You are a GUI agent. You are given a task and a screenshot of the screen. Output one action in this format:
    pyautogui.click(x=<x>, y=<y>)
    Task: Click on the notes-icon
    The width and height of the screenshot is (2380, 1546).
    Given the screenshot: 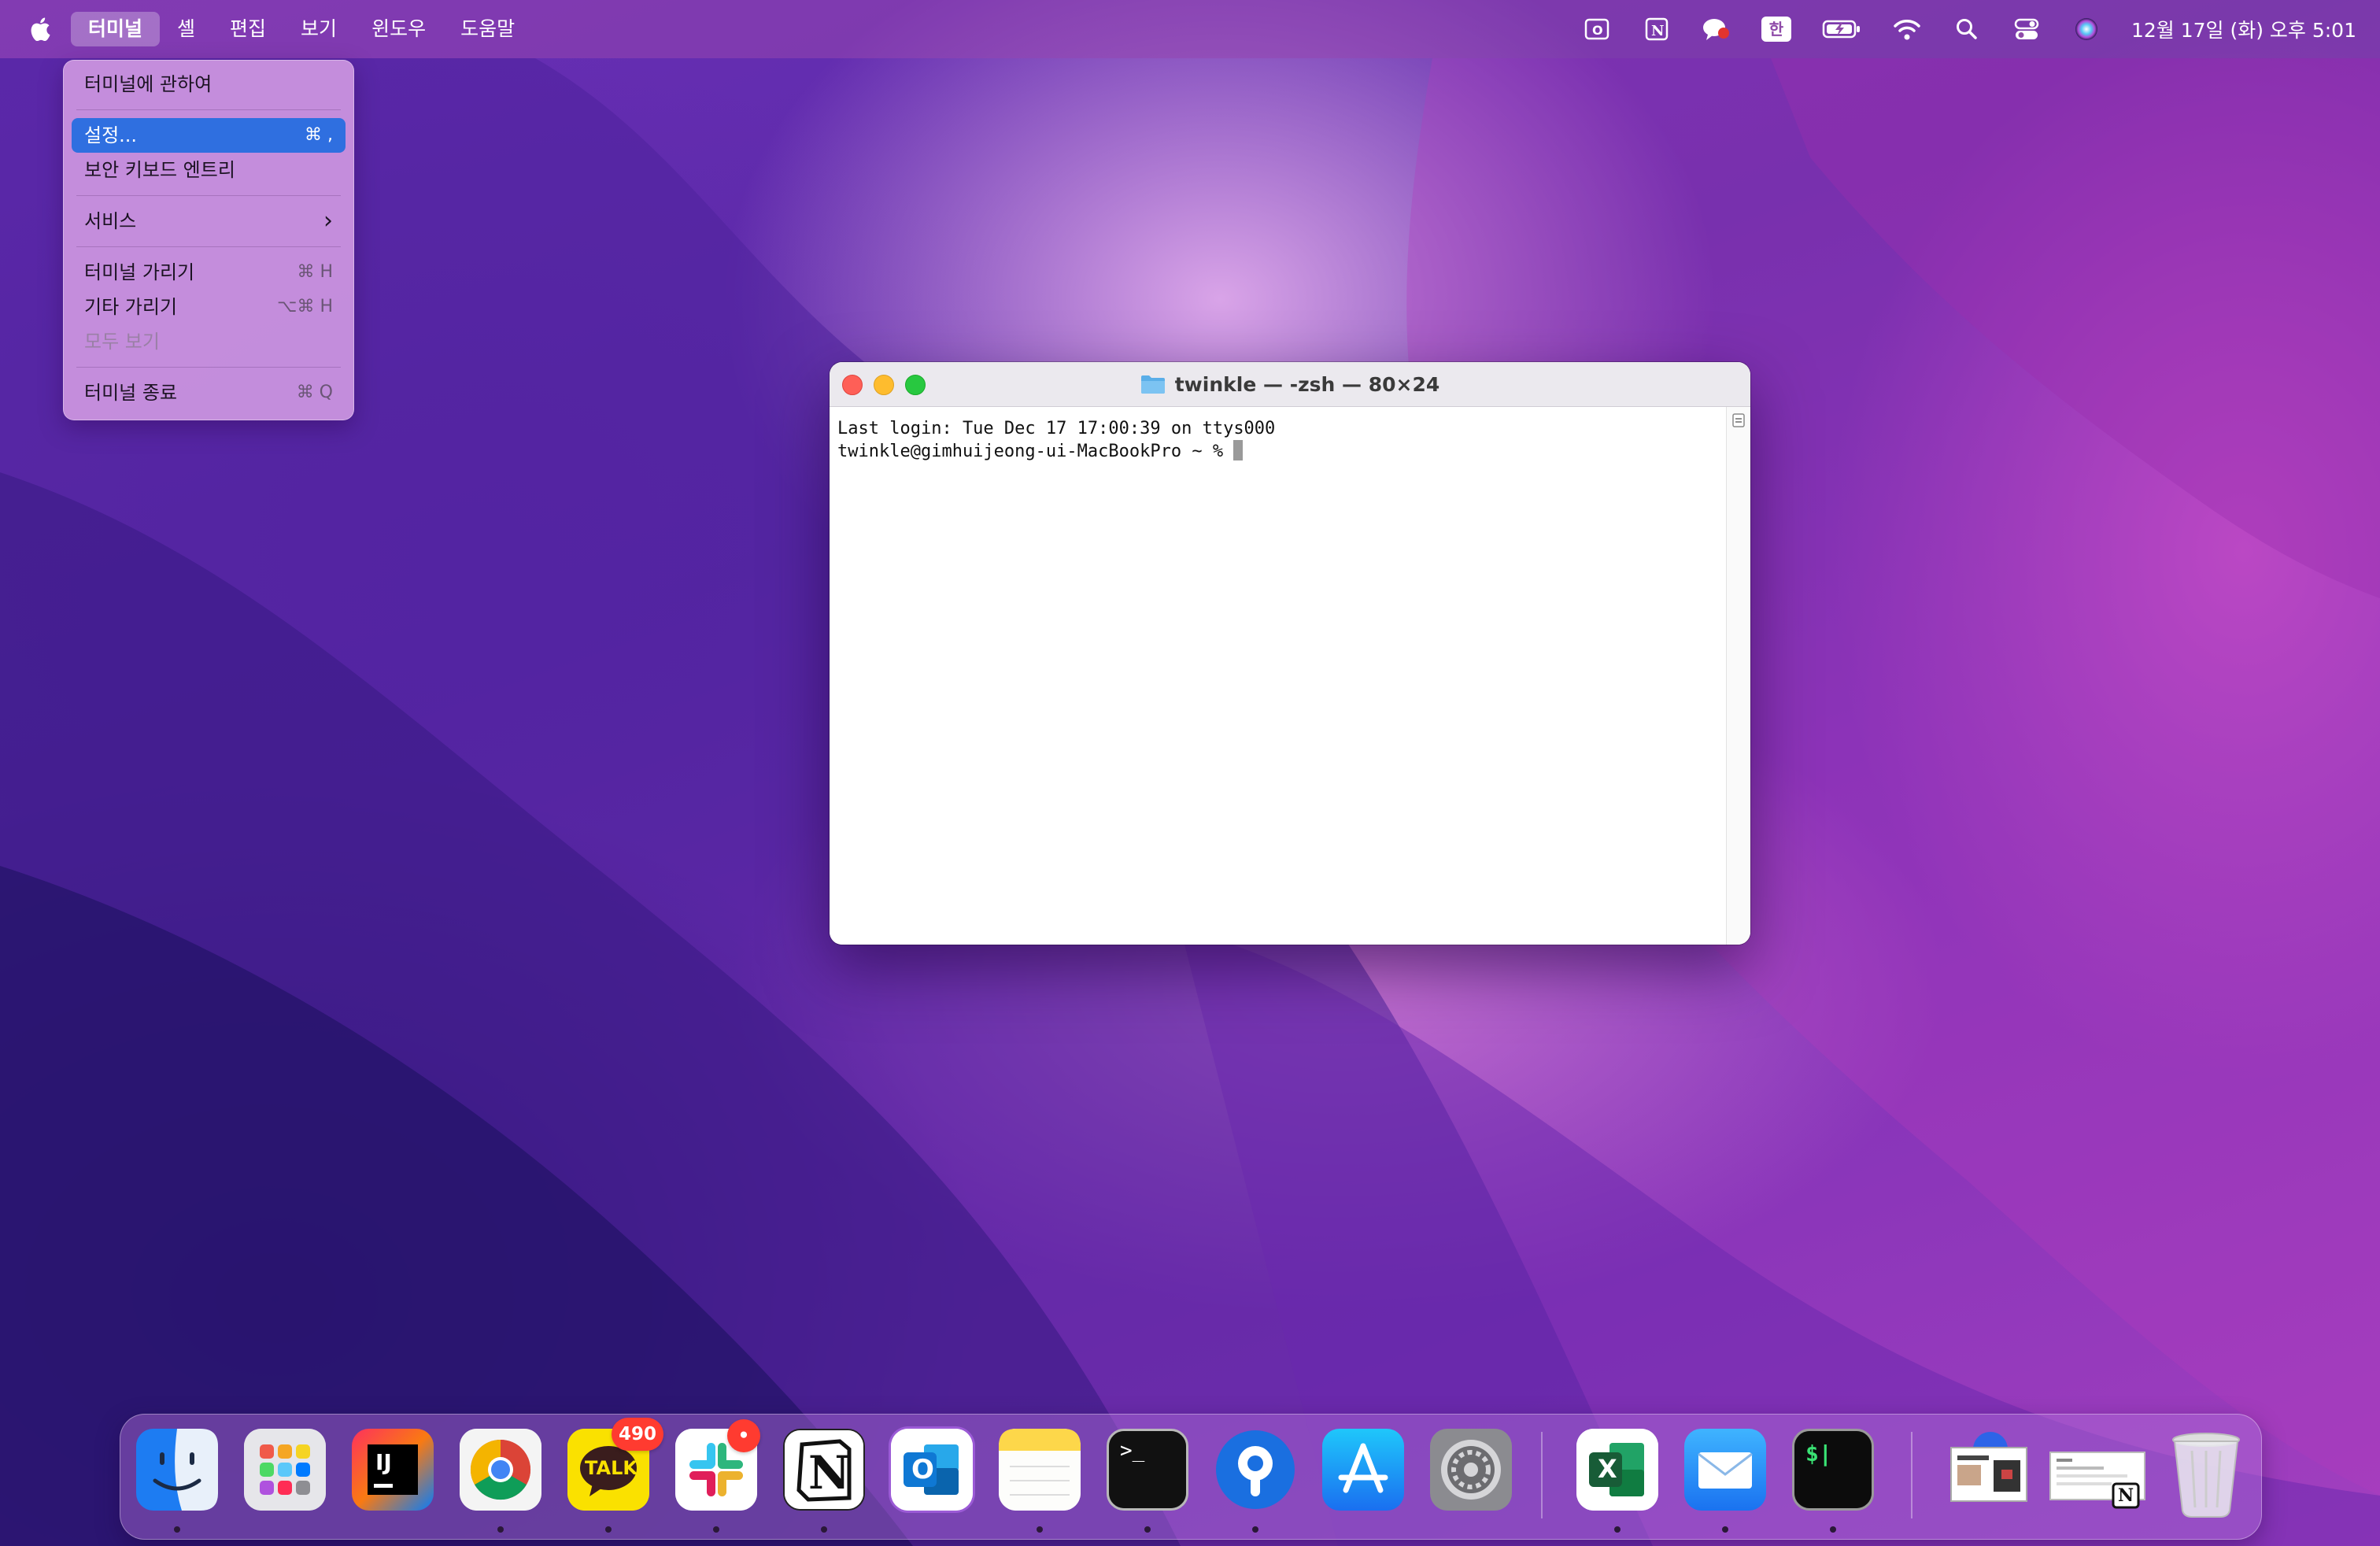 What is the action you would take?
    pyautogui.click(x=1040, y=1470)
    